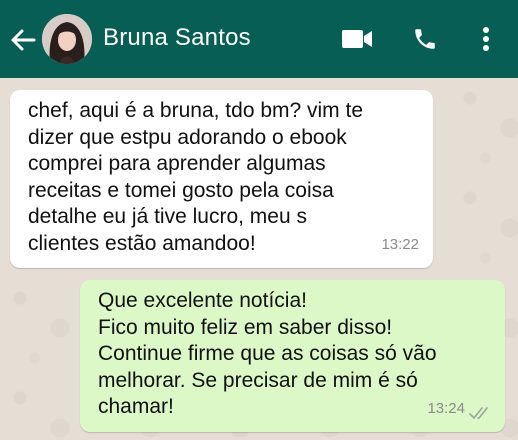 The height and width of the screenshot is (440, 518). Describe the element at coordinates (478, 413) in the screenshot. I see `double-check-icon` at that location.